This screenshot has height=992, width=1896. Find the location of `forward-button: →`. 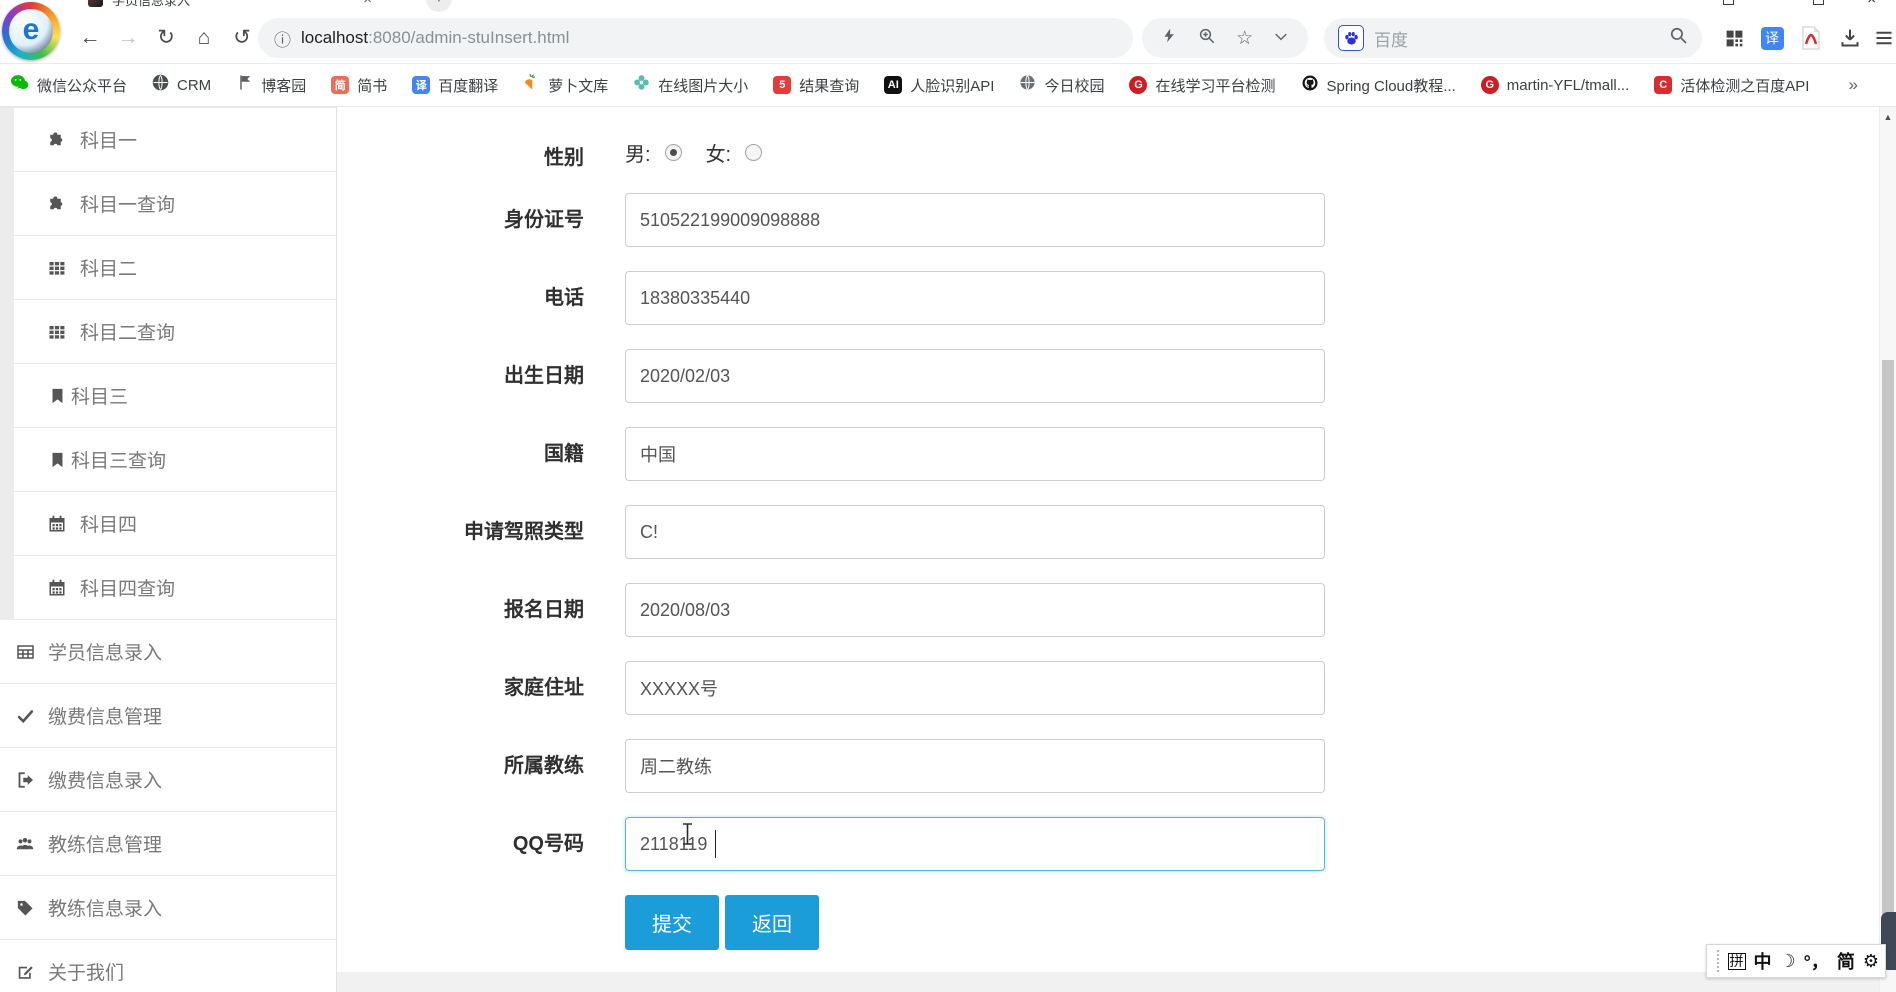

forward-button: → is located at coordinates (128, 38).